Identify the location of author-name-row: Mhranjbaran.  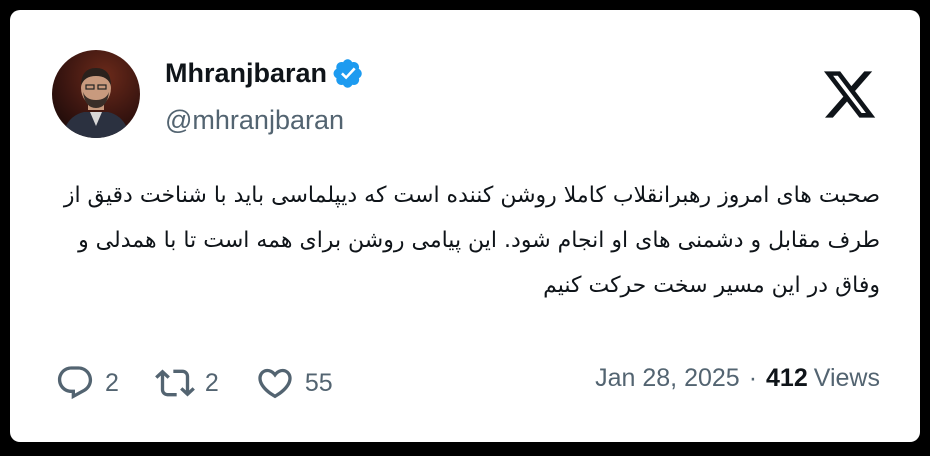
(264, 73).